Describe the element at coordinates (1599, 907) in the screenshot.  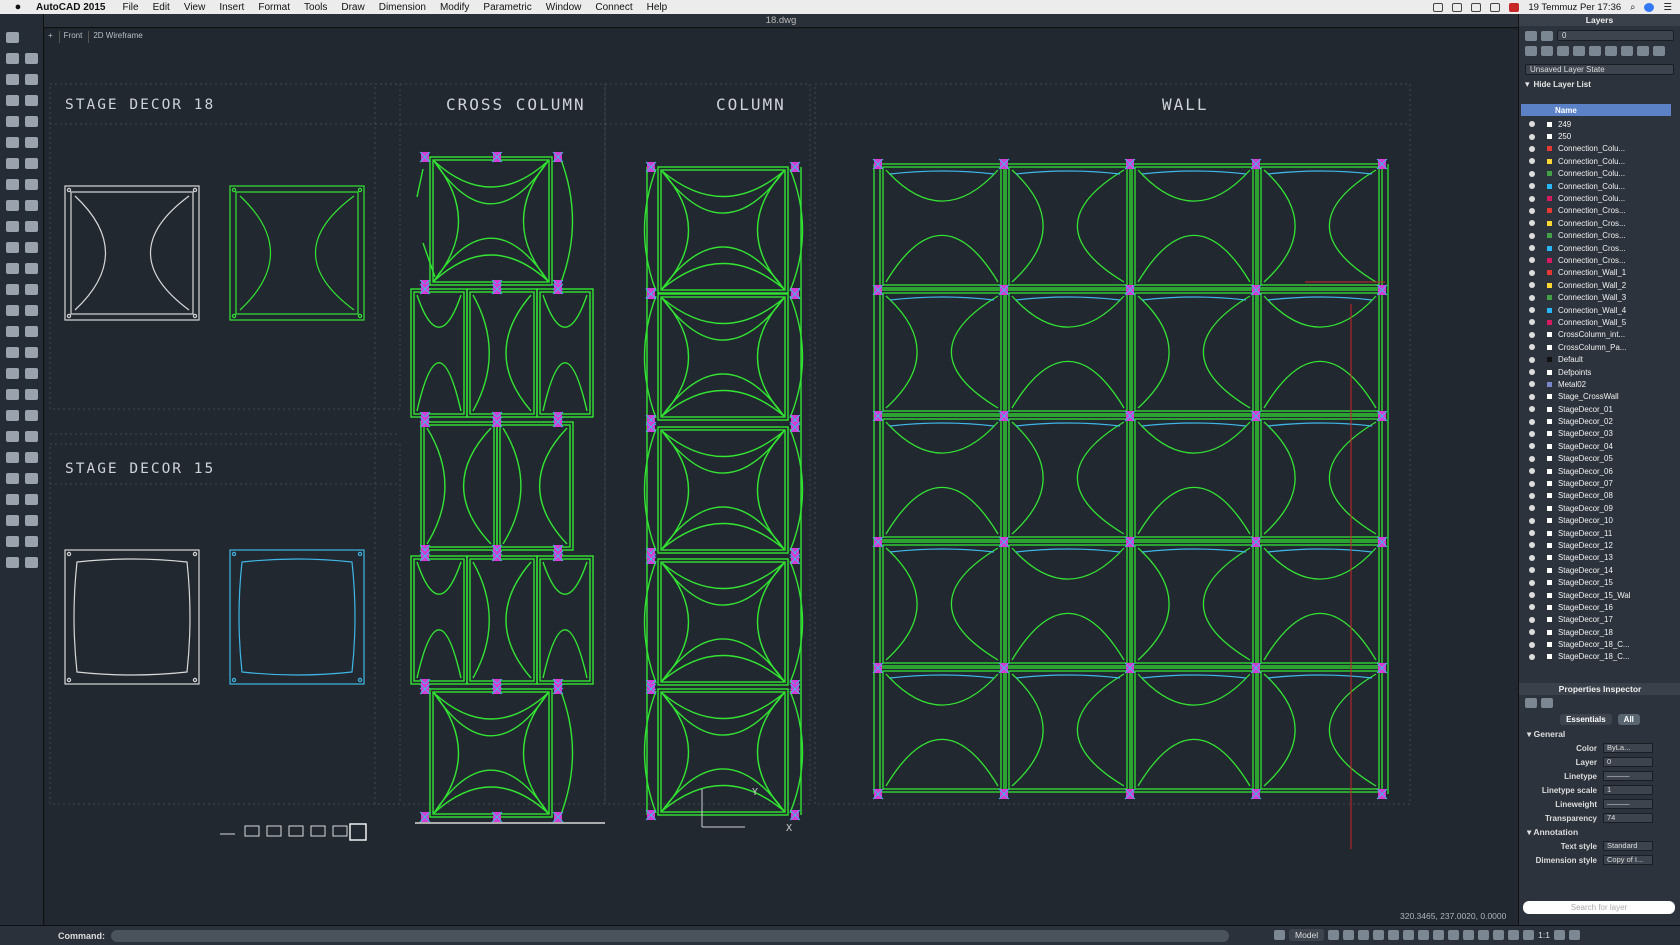
I see `layer-search-input: Search for layer` at that location.